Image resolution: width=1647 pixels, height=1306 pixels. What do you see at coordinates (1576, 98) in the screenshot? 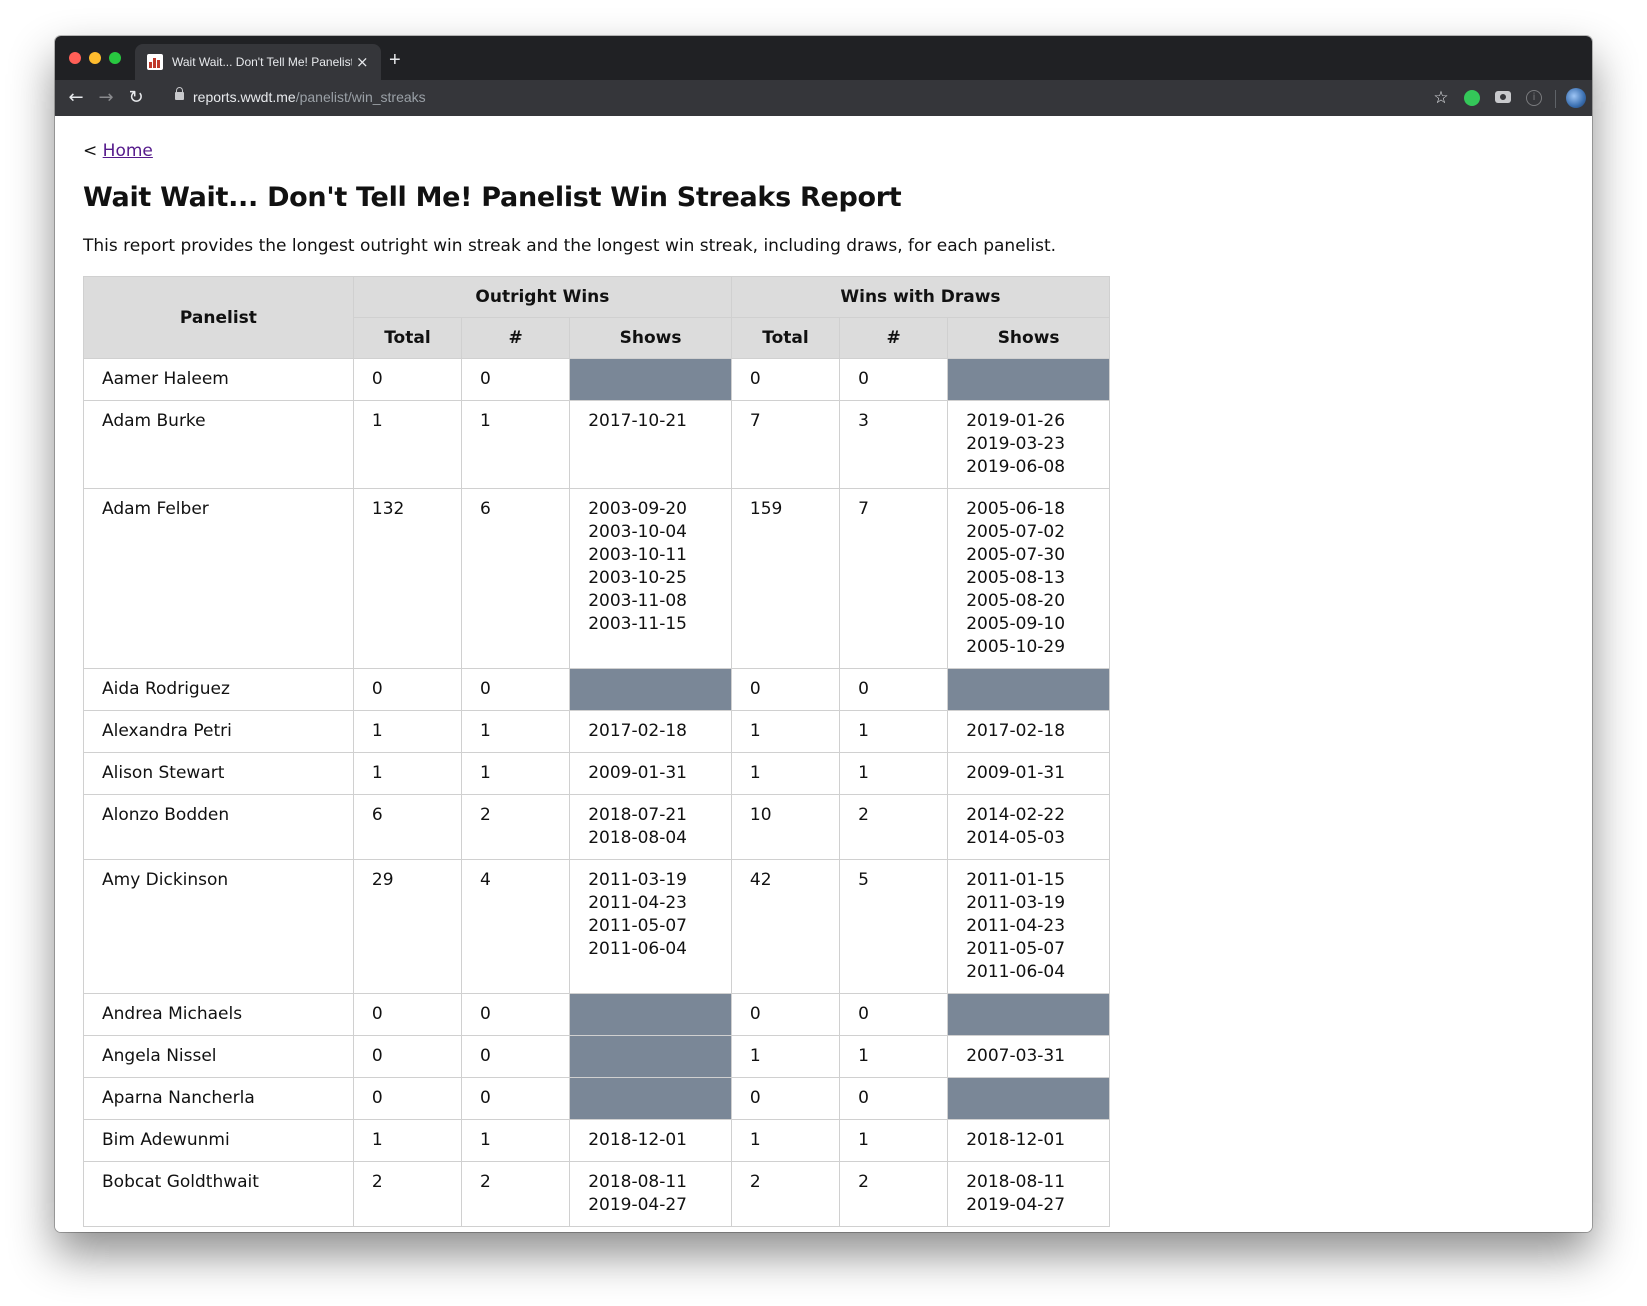
I see `profile-avatar` at bounding box center [1576, 98].